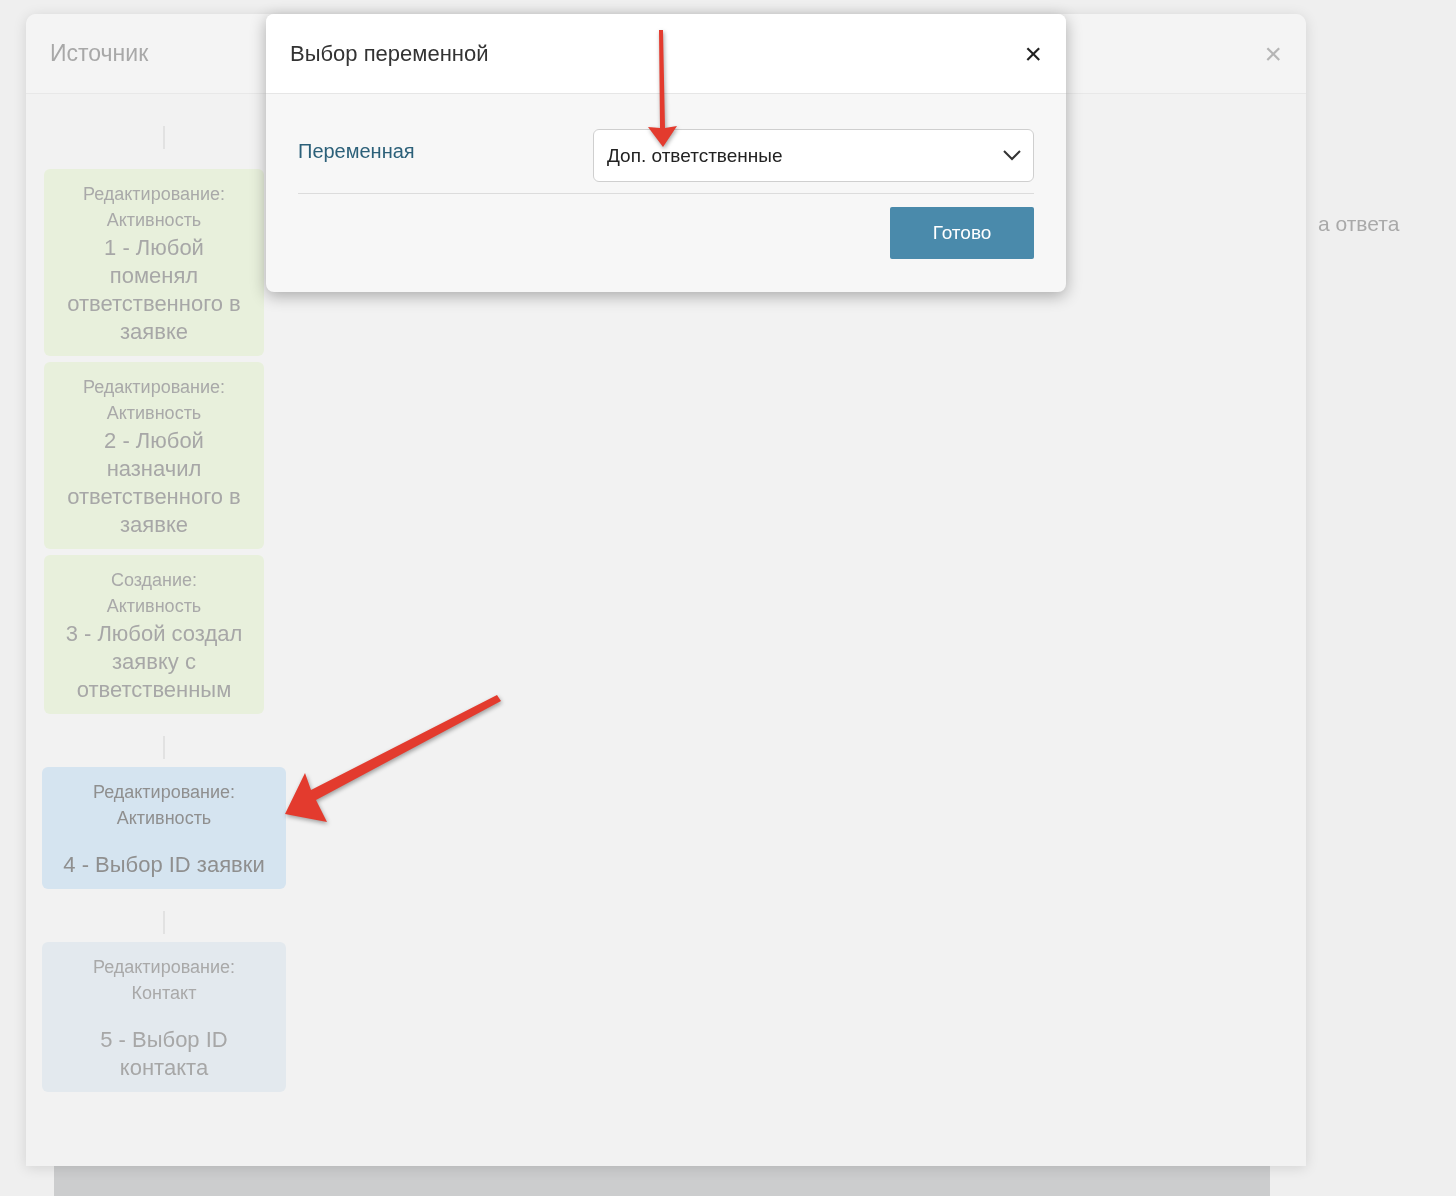 The height and width of the screenshot is (1196, 1456). I want to click on done-button: Готово, so click(962, 233).